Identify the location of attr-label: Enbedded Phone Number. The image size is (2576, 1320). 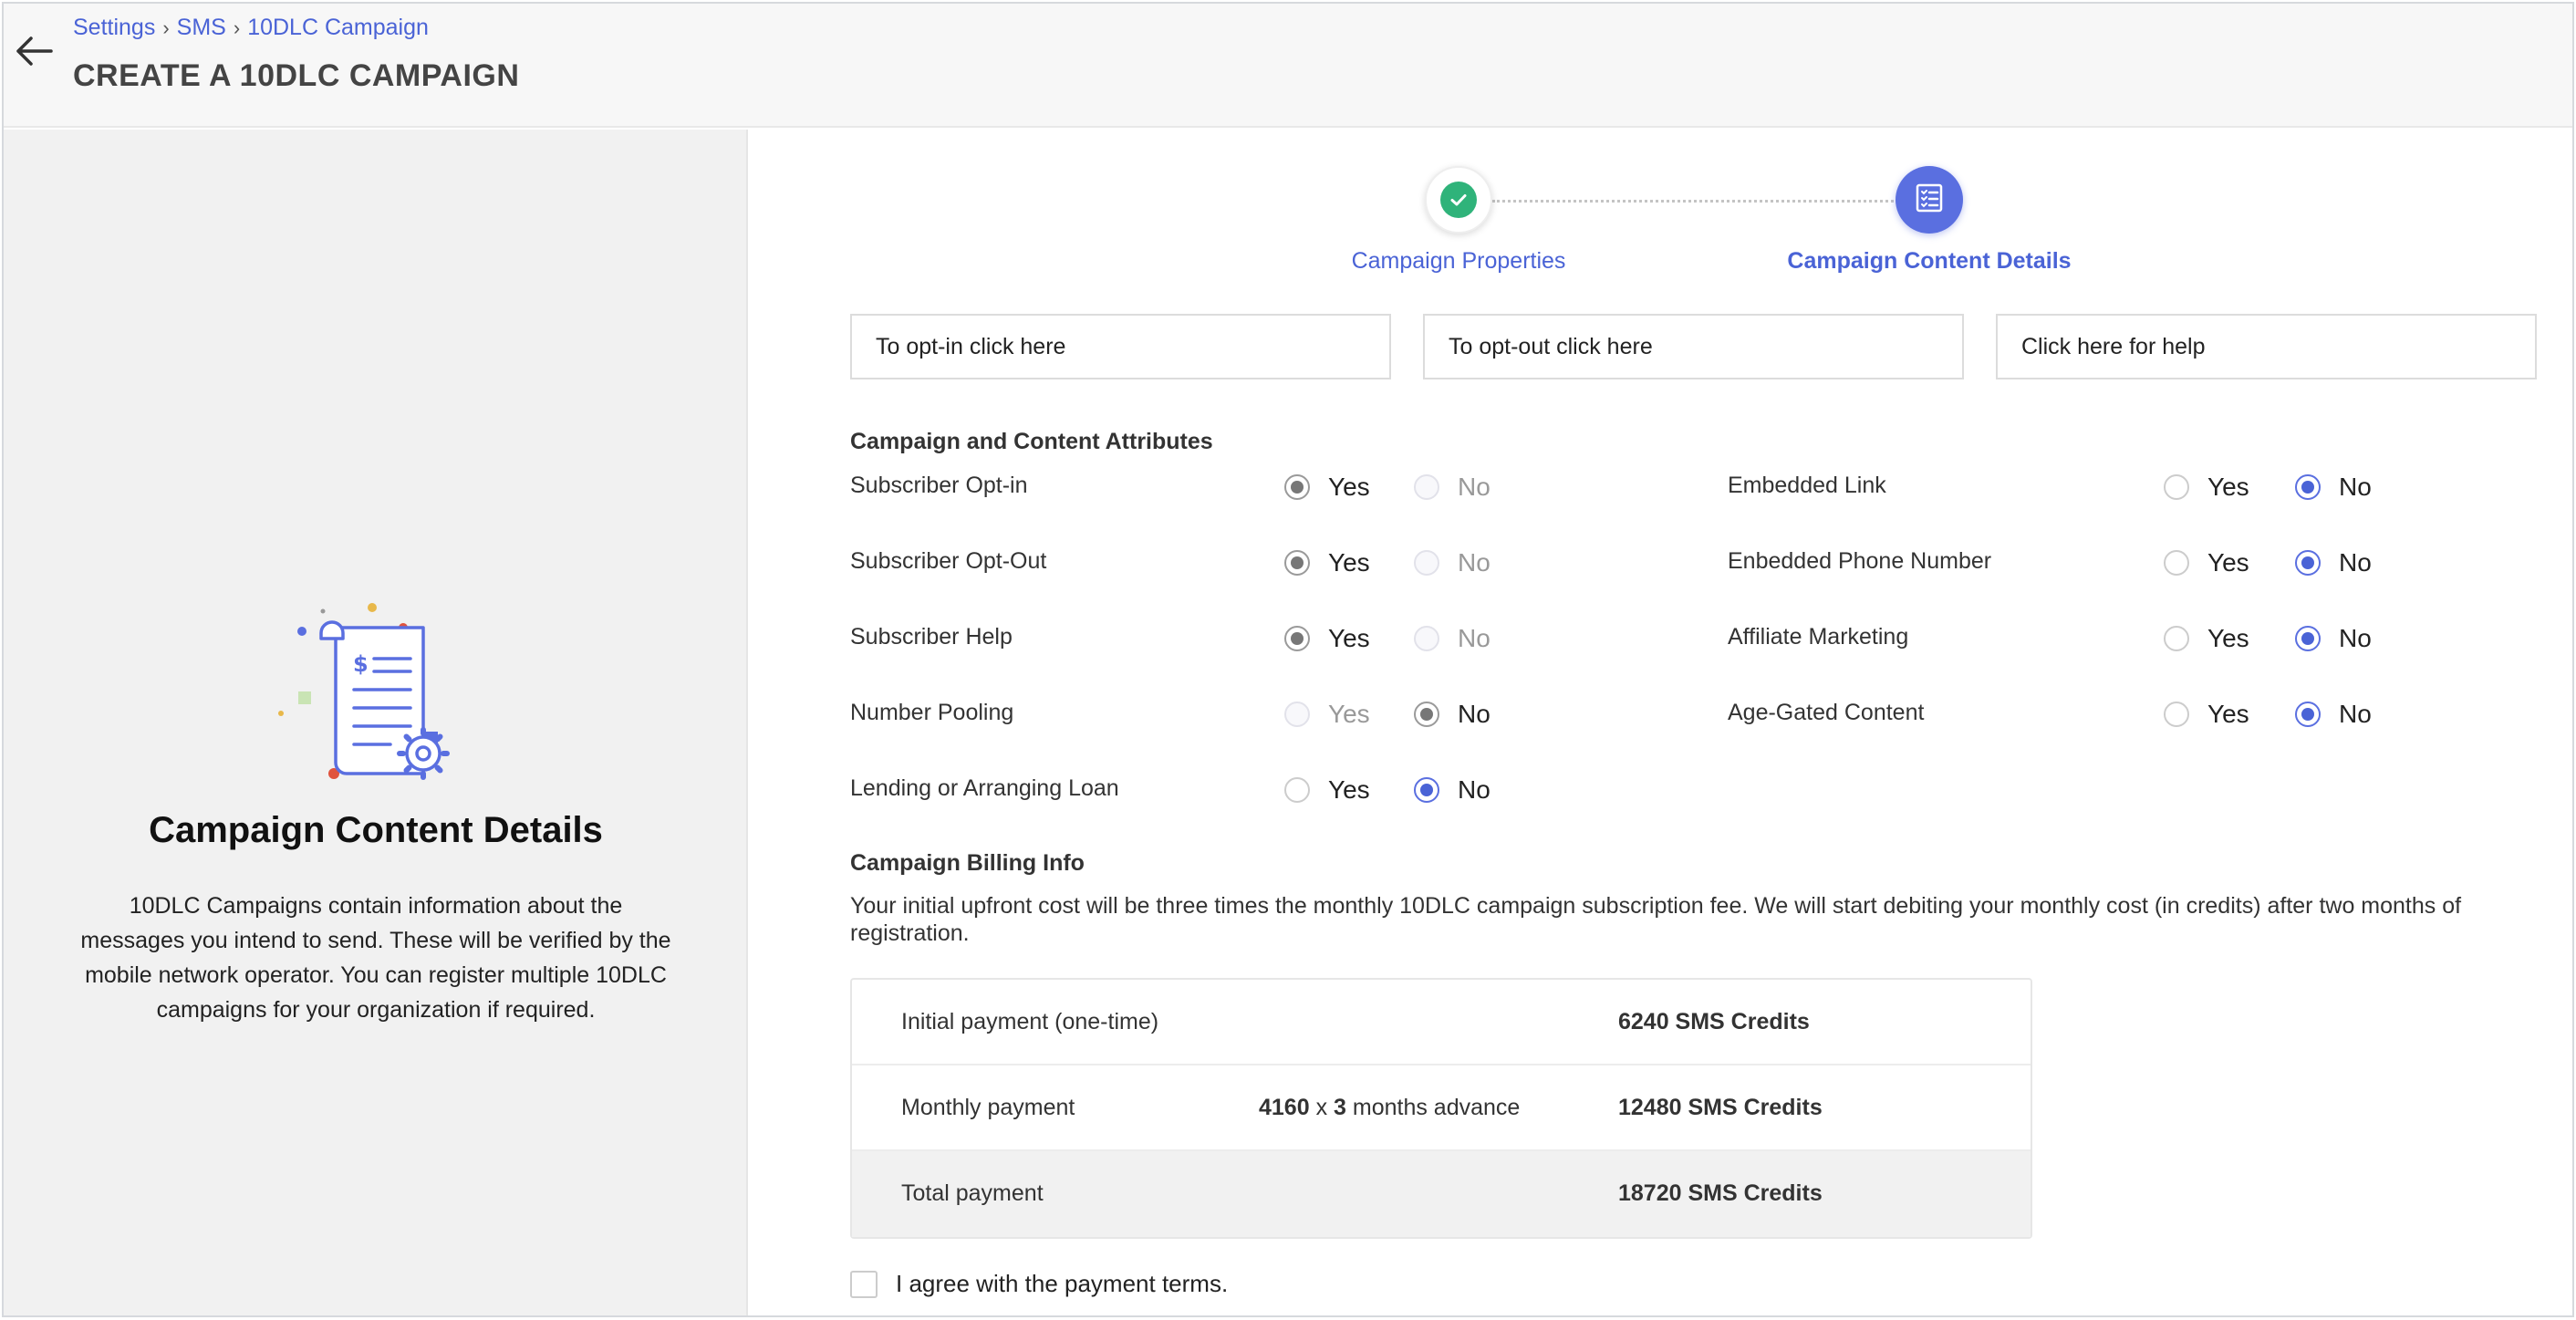
(1860, 561).